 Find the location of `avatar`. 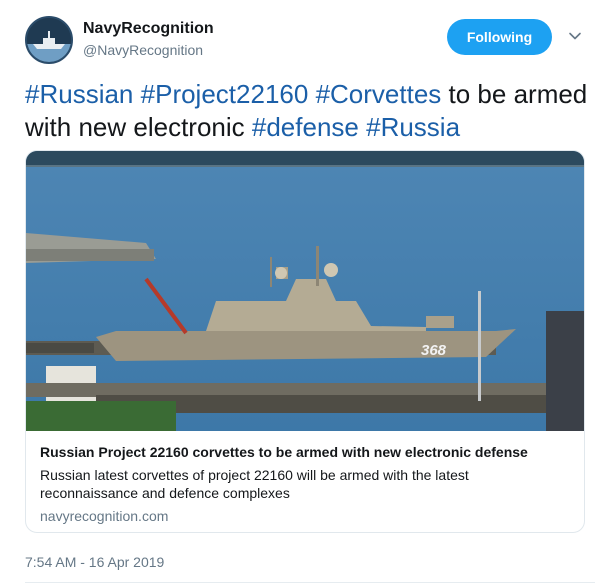

avatar is located at coordinates (49, 40).